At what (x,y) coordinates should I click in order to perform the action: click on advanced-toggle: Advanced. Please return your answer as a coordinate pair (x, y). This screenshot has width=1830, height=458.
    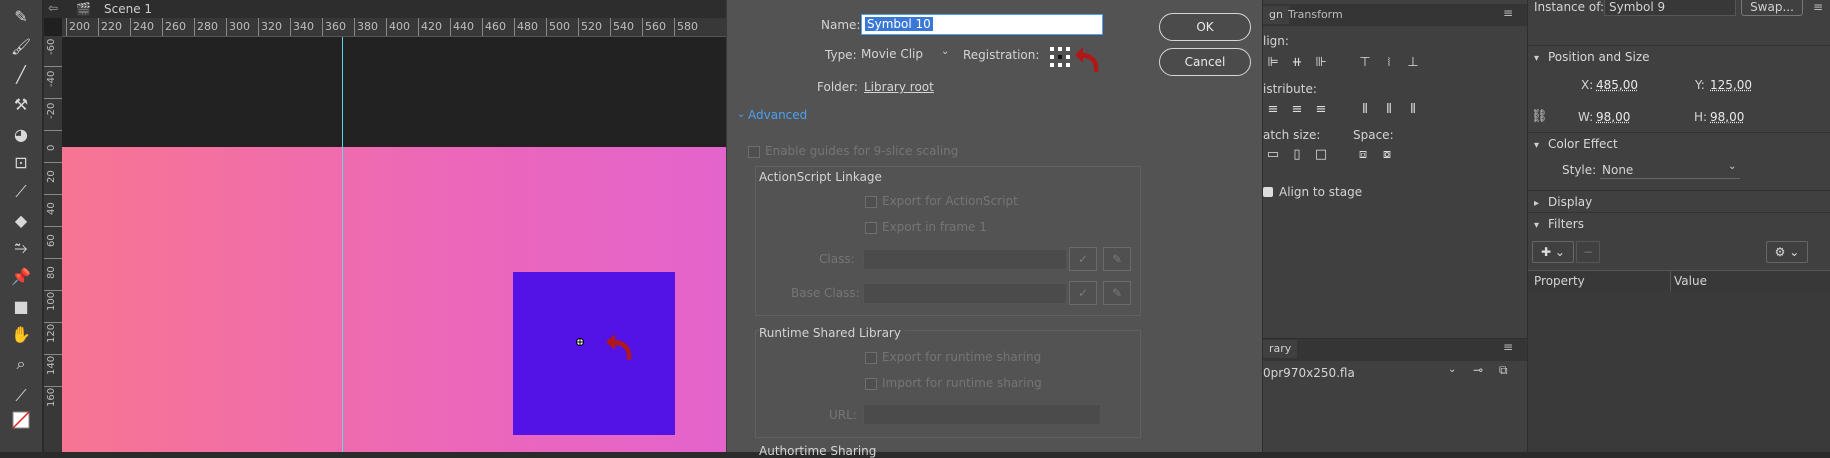
    Looking at the image, I should click on (777, 115).